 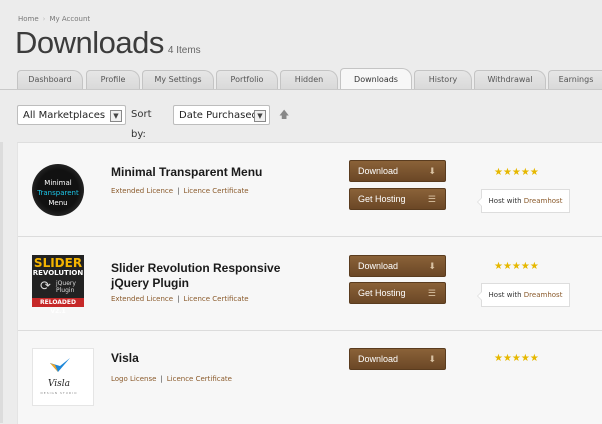 I want to click on tab-downloads: Downloads, so click(x=376, y=78).